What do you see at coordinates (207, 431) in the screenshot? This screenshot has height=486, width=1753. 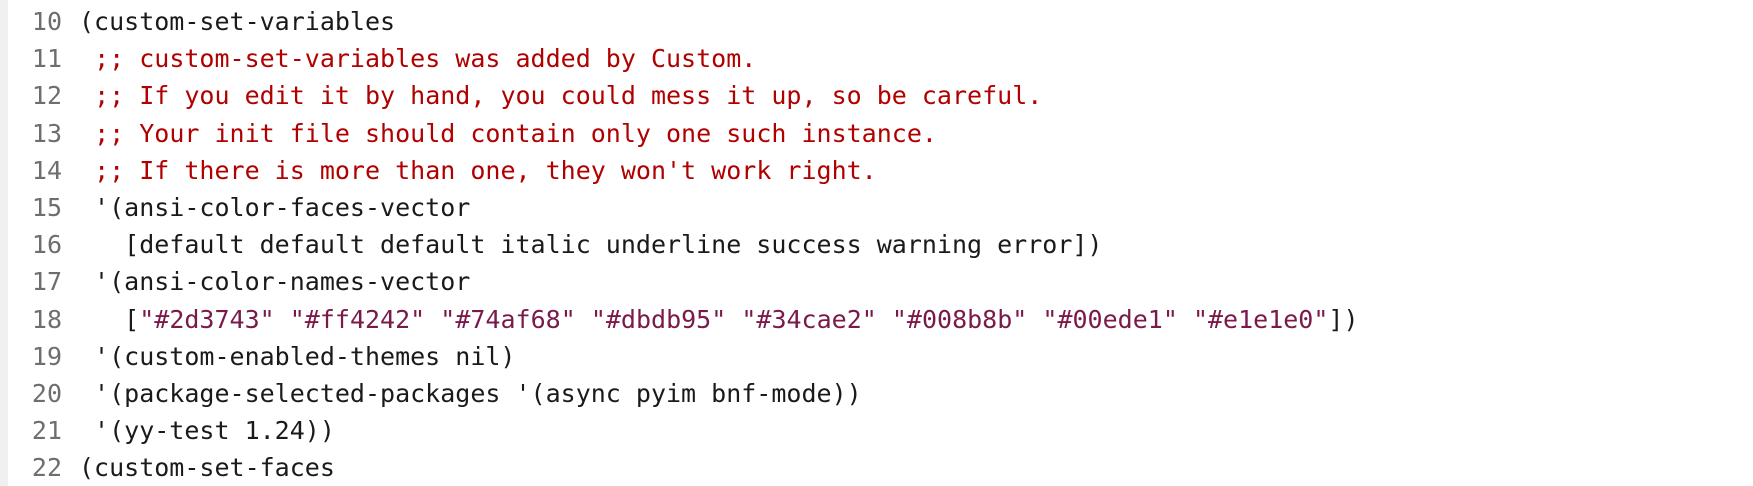 I see `default-token: '(yy-test 1.24))` at bounding box center [207, 431].